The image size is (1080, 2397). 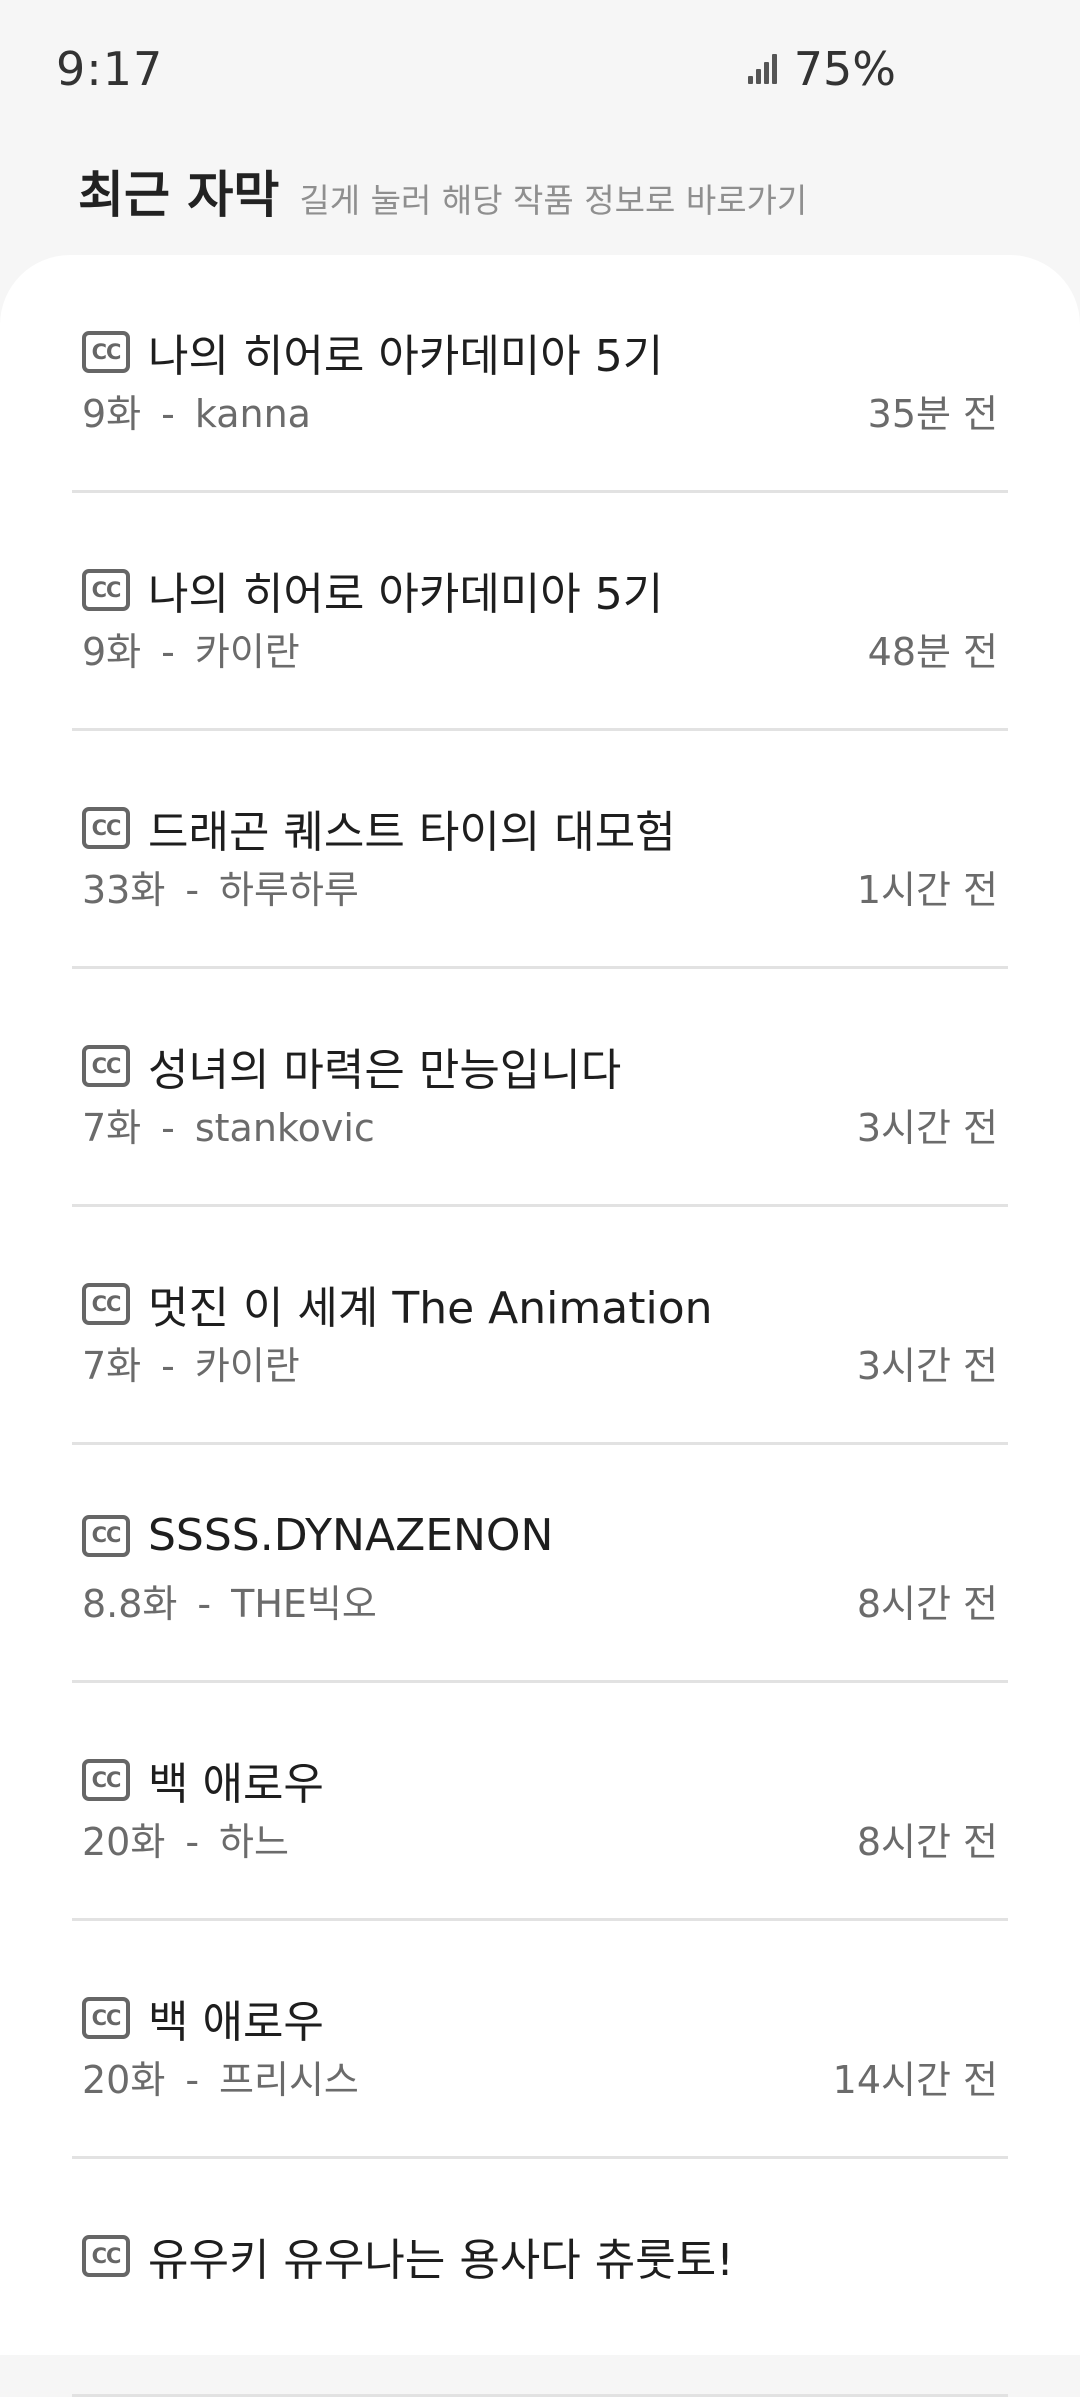 What do you see at coordinates (179, 195) in the screenshot?
I see `page-title: 최근 자막` at bounding box center [179, 195].